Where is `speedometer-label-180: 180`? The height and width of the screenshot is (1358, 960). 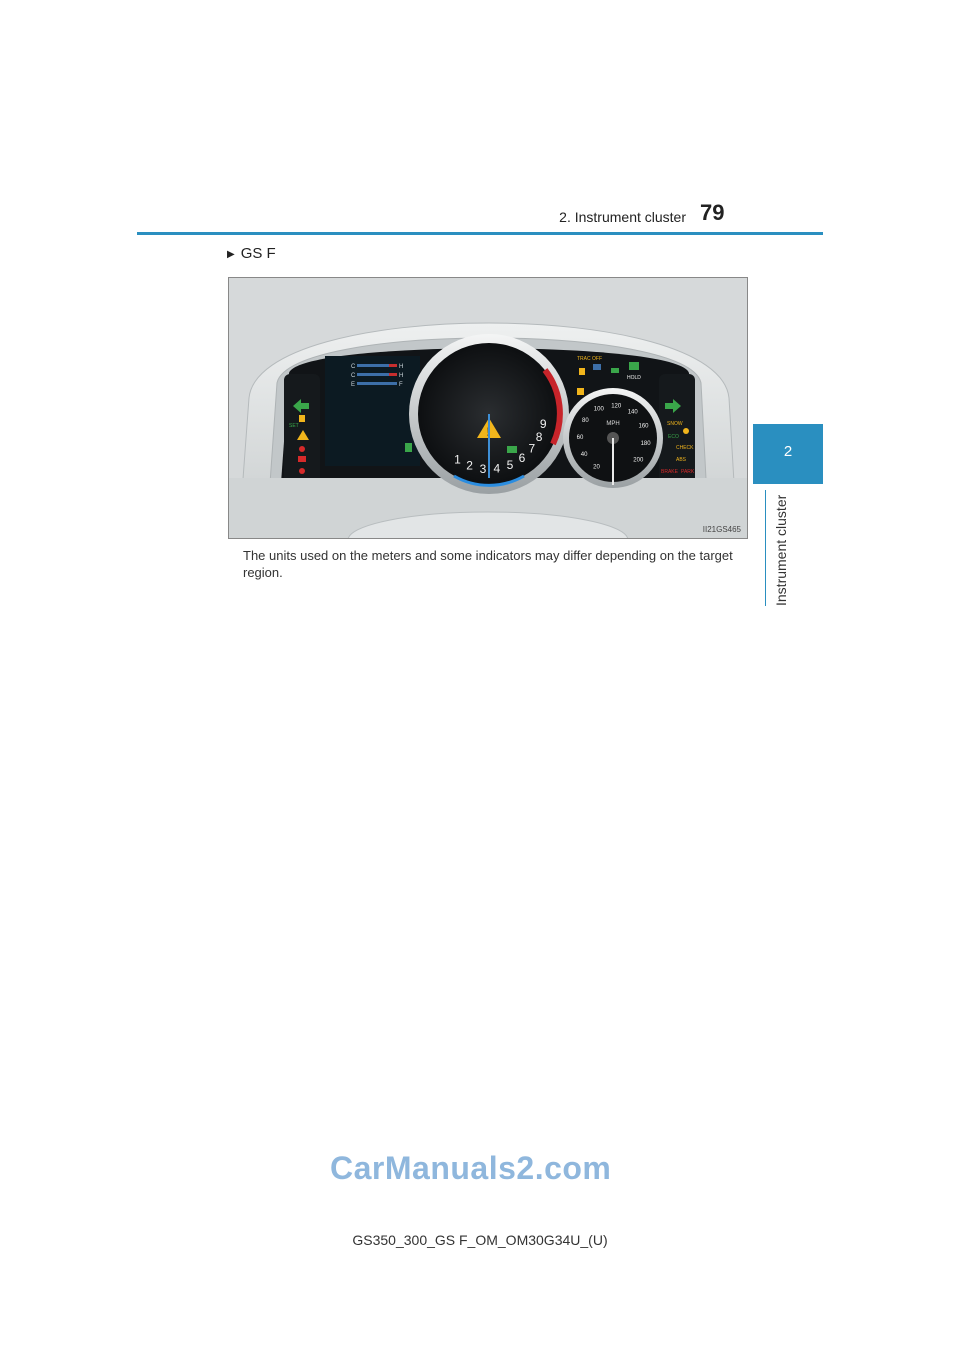
speedometer-label-180: 180 is located at coordinates (646, 444).